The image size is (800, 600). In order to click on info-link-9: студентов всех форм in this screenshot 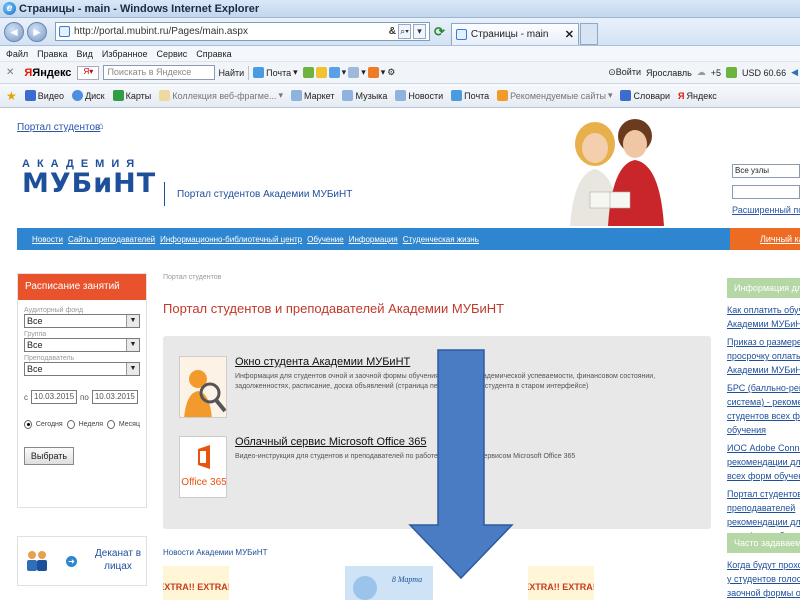, I will do `click(763, 416)`.